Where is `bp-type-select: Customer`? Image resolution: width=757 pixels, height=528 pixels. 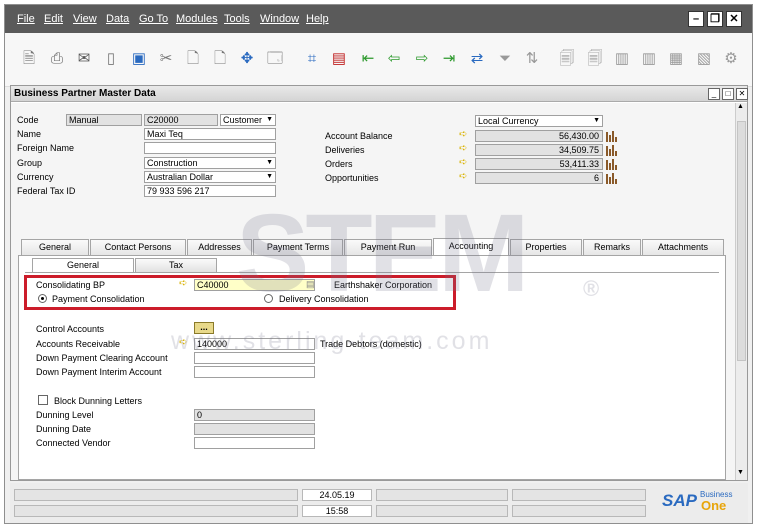
bp-type-select: Customer is located at coordinates (248, 120).